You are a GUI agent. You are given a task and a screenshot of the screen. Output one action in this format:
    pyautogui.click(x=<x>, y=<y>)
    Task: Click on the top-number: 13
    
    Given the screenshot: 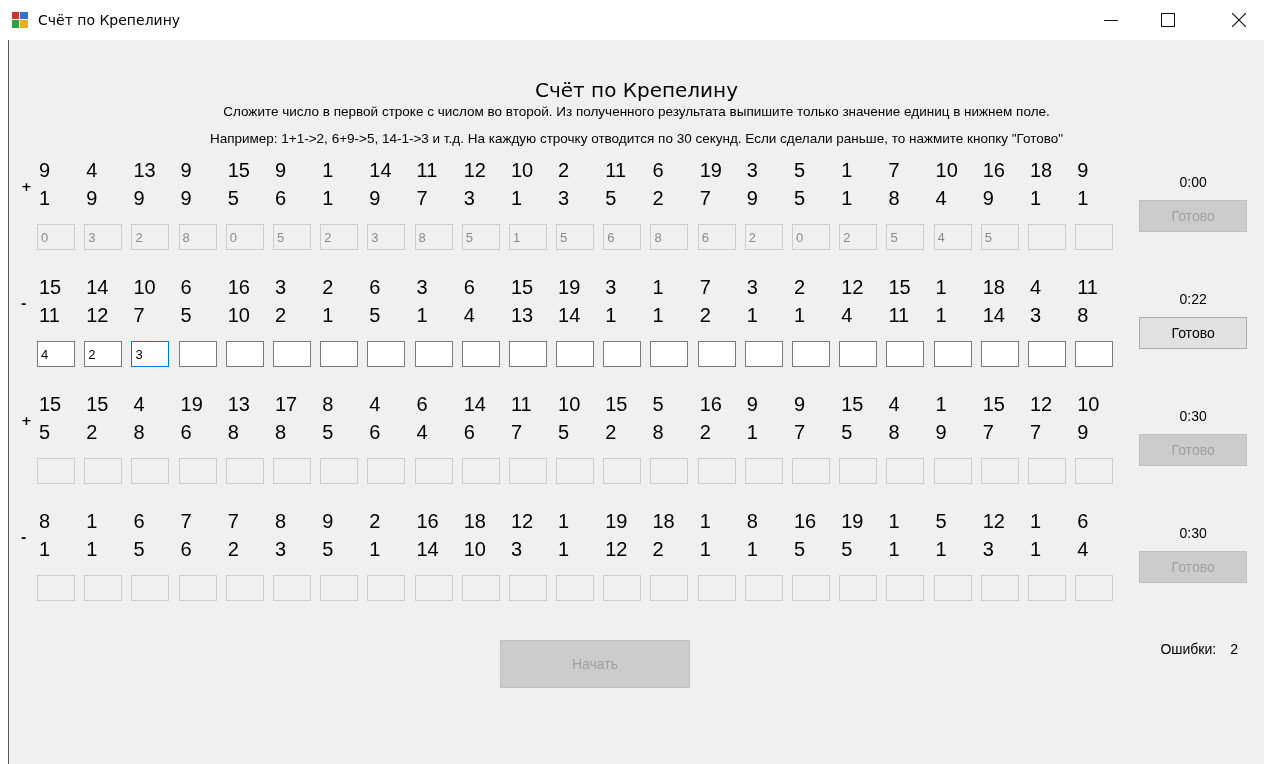 What is the action you would take?
    pyautogui.click(x=144, y=170)
    